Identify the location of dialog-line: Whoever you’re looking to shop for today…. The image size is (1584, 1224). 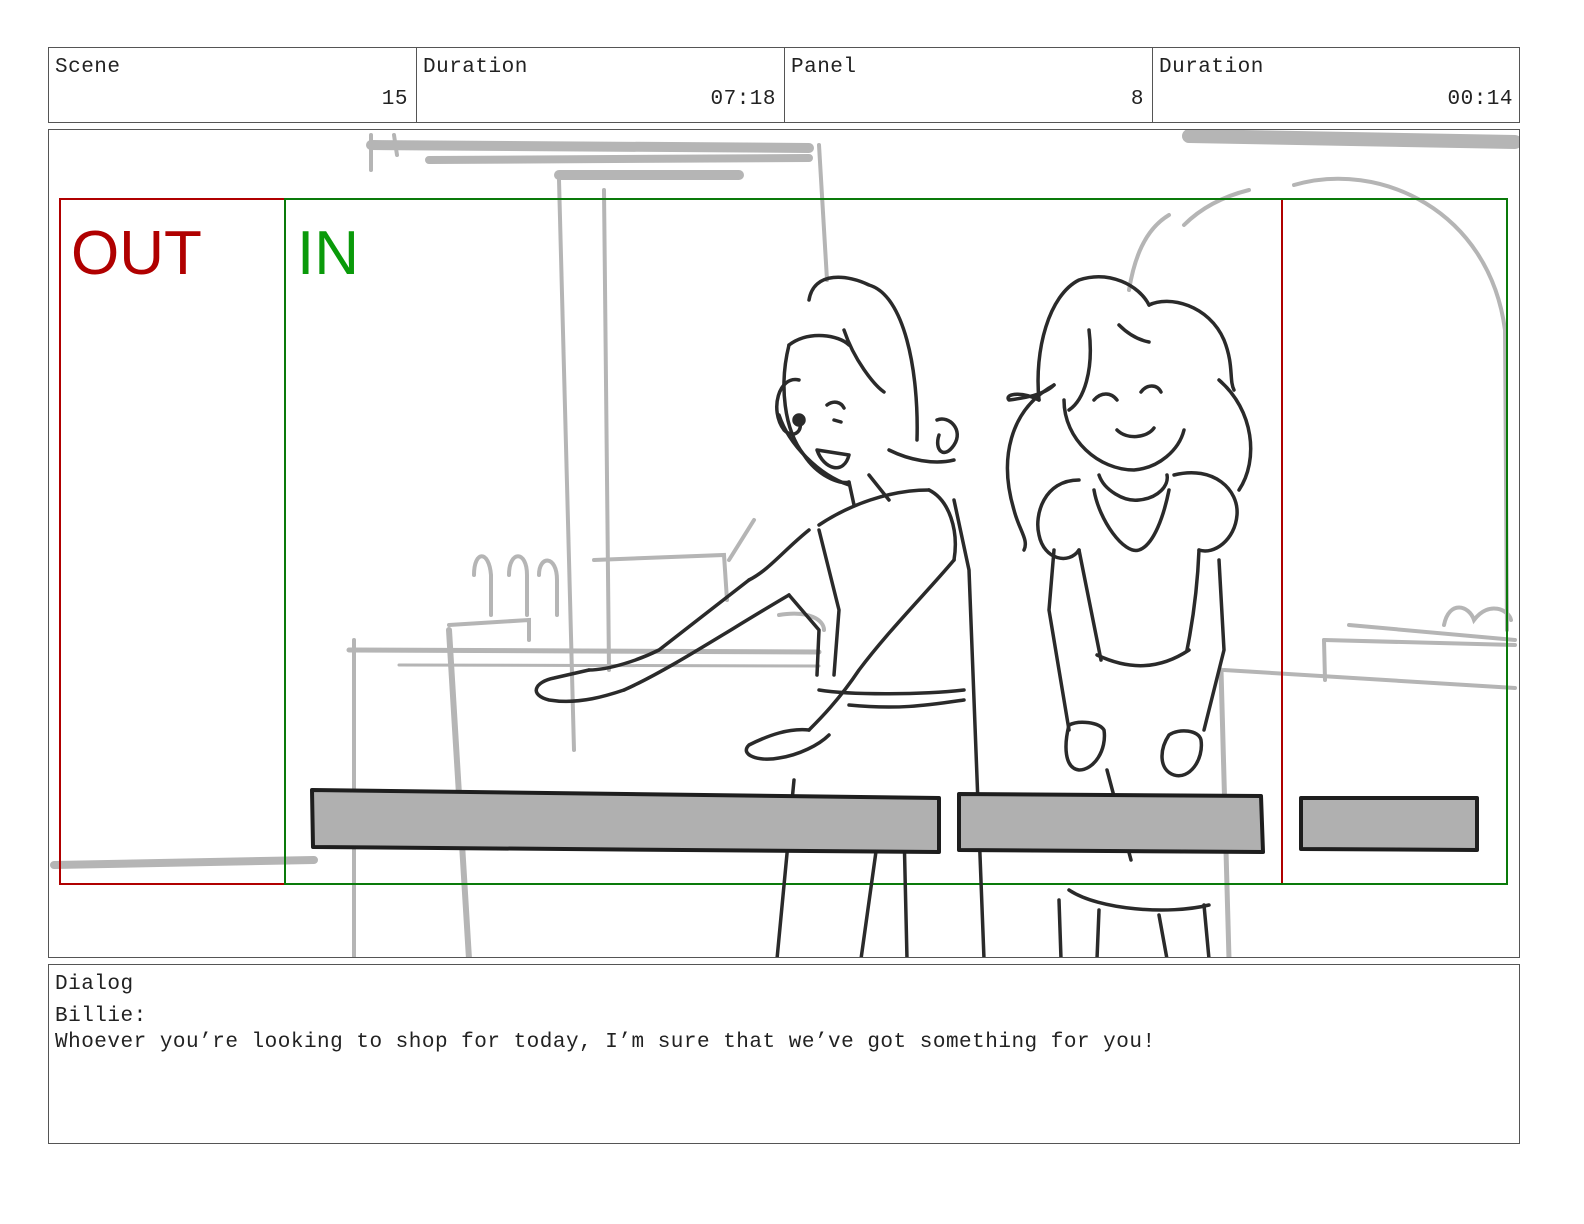
(605, 1042).